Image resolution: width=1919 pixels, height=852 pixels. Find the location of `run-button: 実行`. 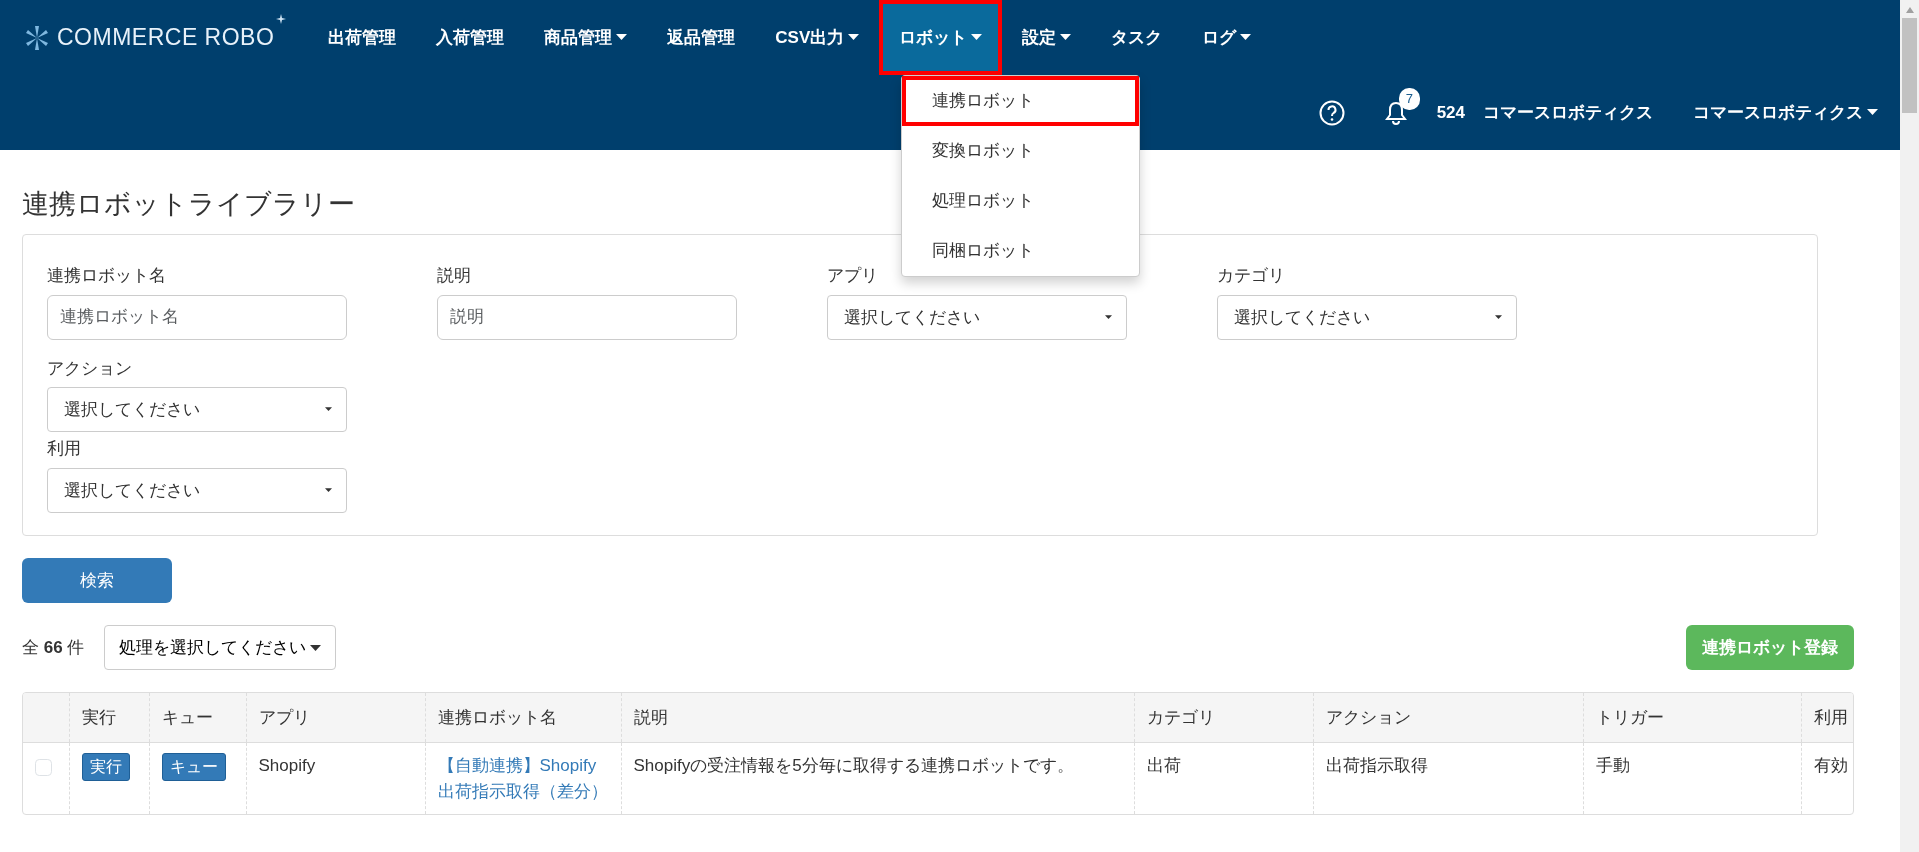

run-button: 実行 is located at coordinates (105, 767).